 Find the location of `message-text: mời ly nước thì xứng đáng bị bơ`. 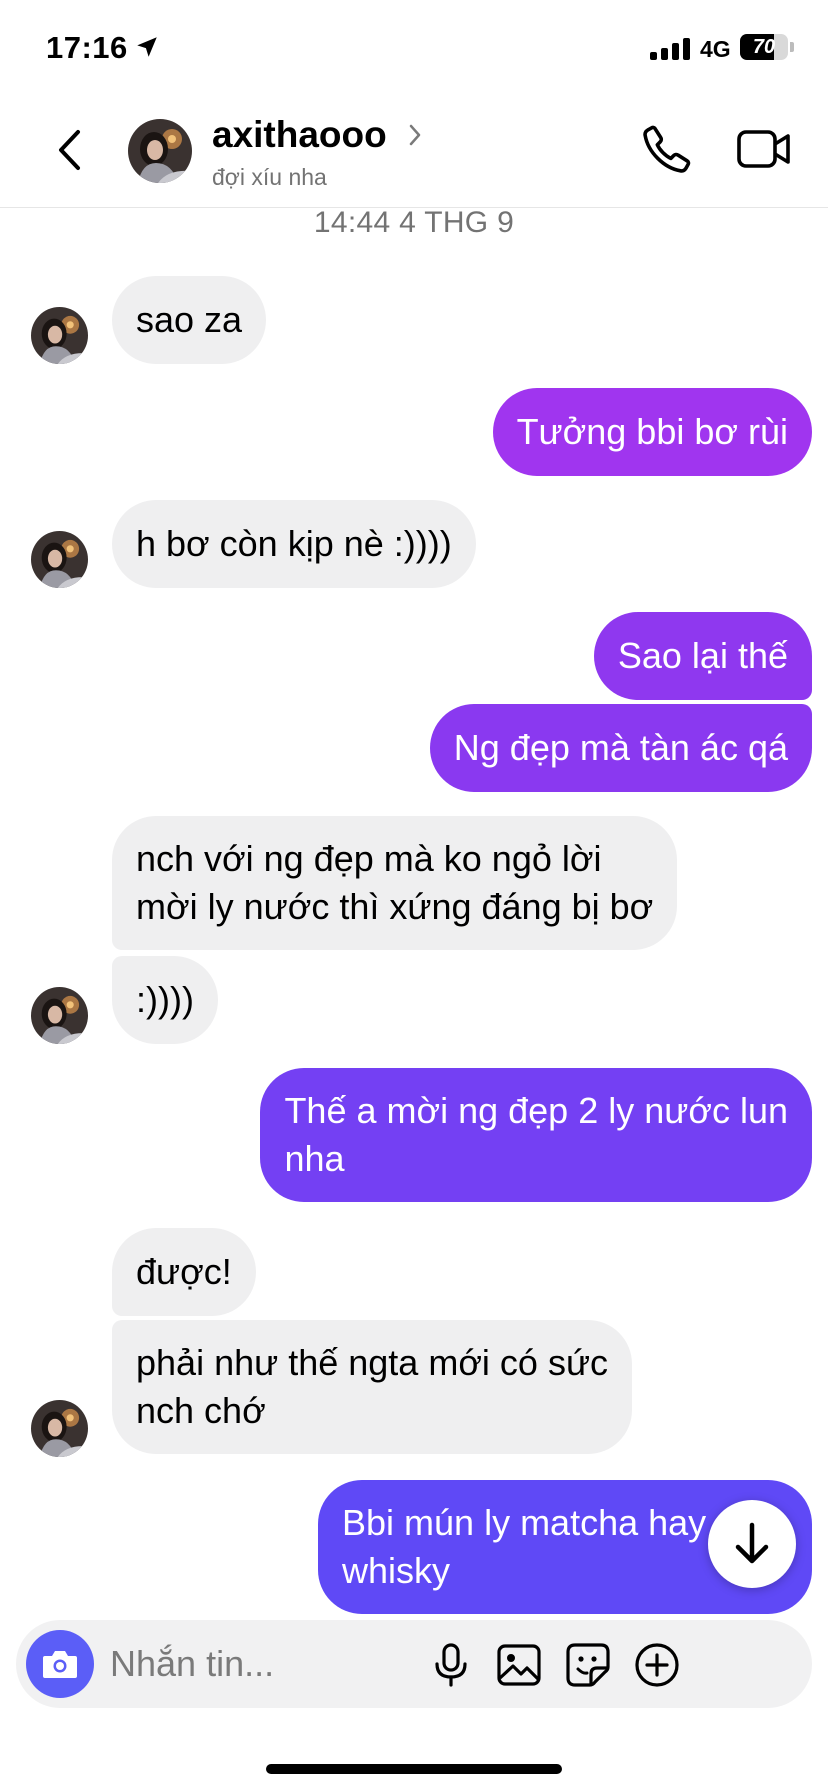

message-text: mời ly nước thì xứng đáng bị bơ is located at coordinates (395, 906).